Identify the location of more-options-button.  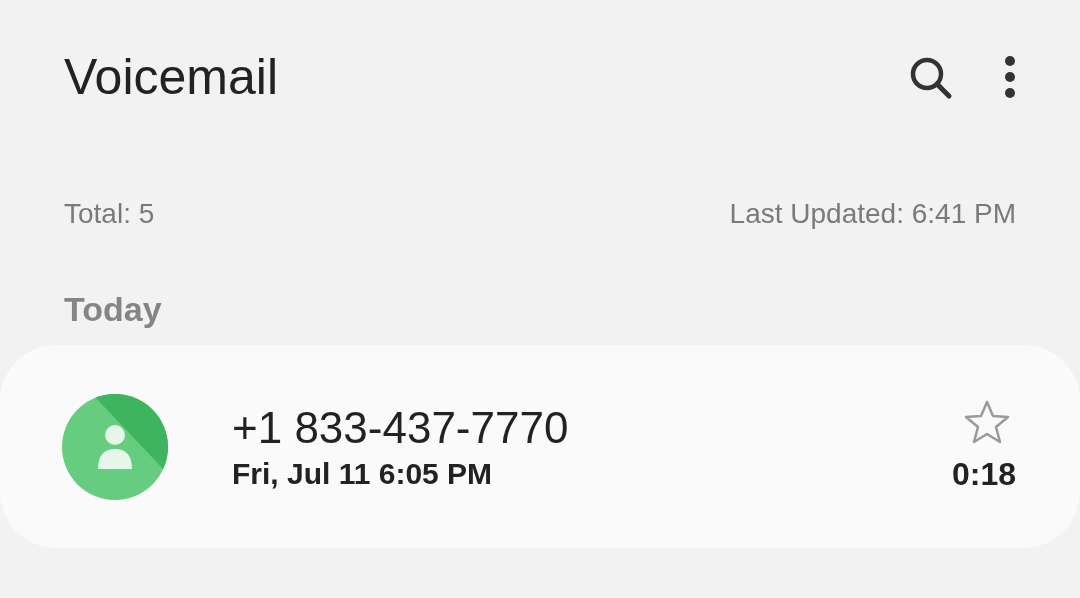
(1010, 77).